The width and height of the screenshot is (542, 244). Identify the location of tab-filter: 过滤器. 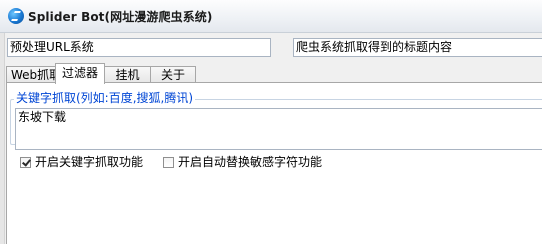
(80, 73).